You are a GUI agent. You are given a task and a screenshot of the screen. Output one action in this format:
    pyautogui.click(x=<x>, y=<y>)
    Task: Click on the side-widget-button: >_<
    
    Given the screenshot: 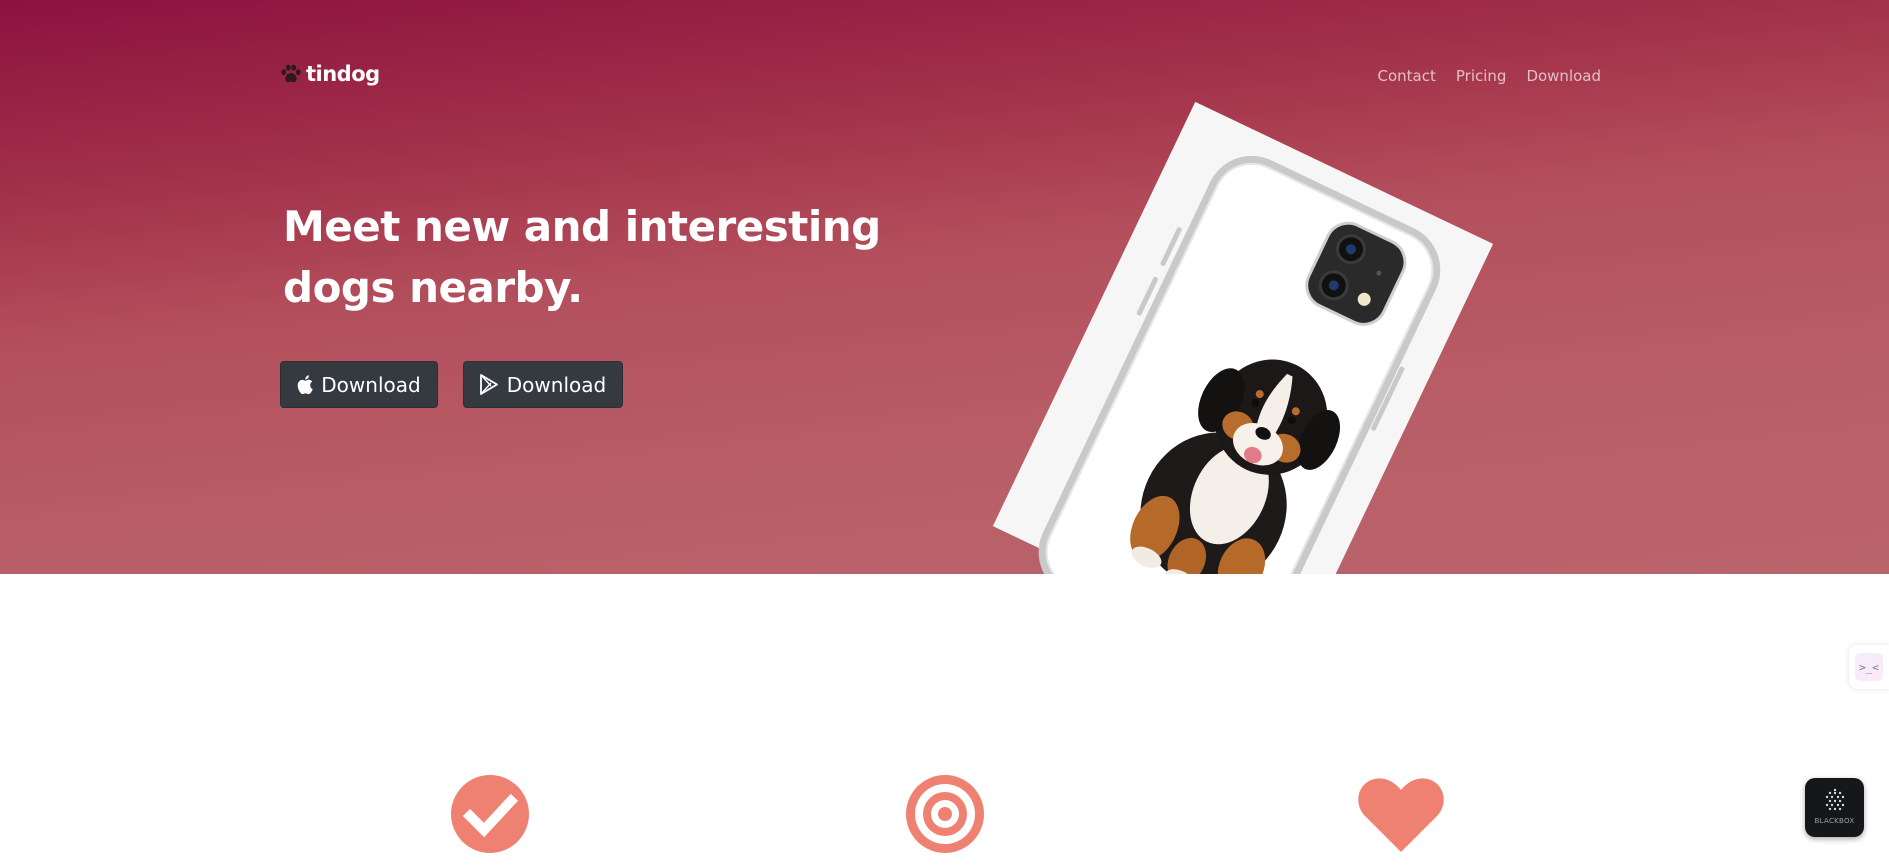 What is the action you would take?
    pyautogui.click(x=1869, y=667)
    